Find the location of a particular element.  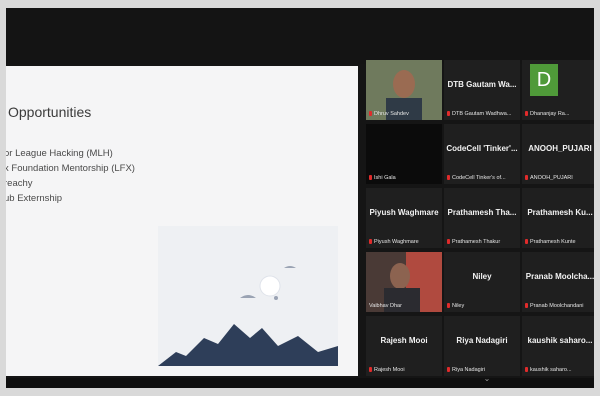

participant-tile: ANOOH_PUJARI ANOOH_PUJARI is located at coordinates (558, 154).